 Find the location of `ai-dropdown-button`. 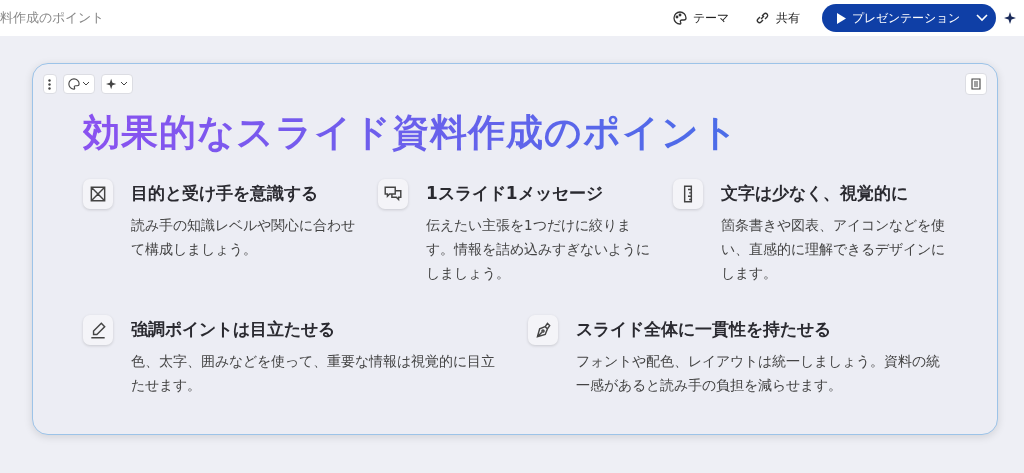

ai-dropdown-button is located at coordinates (117, 84).